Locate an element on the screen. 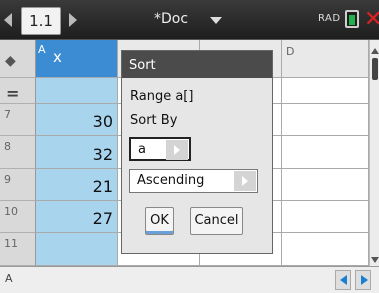 This screenshot has width=379, height=293. cancel-button: Cancel is located at coordinates (216, 221).